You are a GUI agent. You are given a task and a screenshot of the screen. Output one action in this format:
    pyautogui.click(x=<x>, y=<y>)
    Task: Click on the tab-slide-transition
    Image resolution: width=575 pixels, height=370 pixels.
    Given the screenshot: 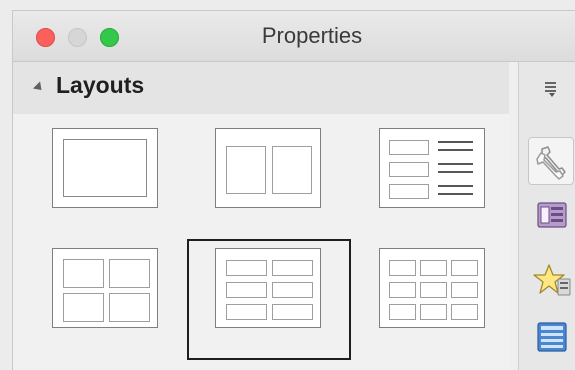 What is the action you would take?
    pyautogui.click(x=552, y=221)
    